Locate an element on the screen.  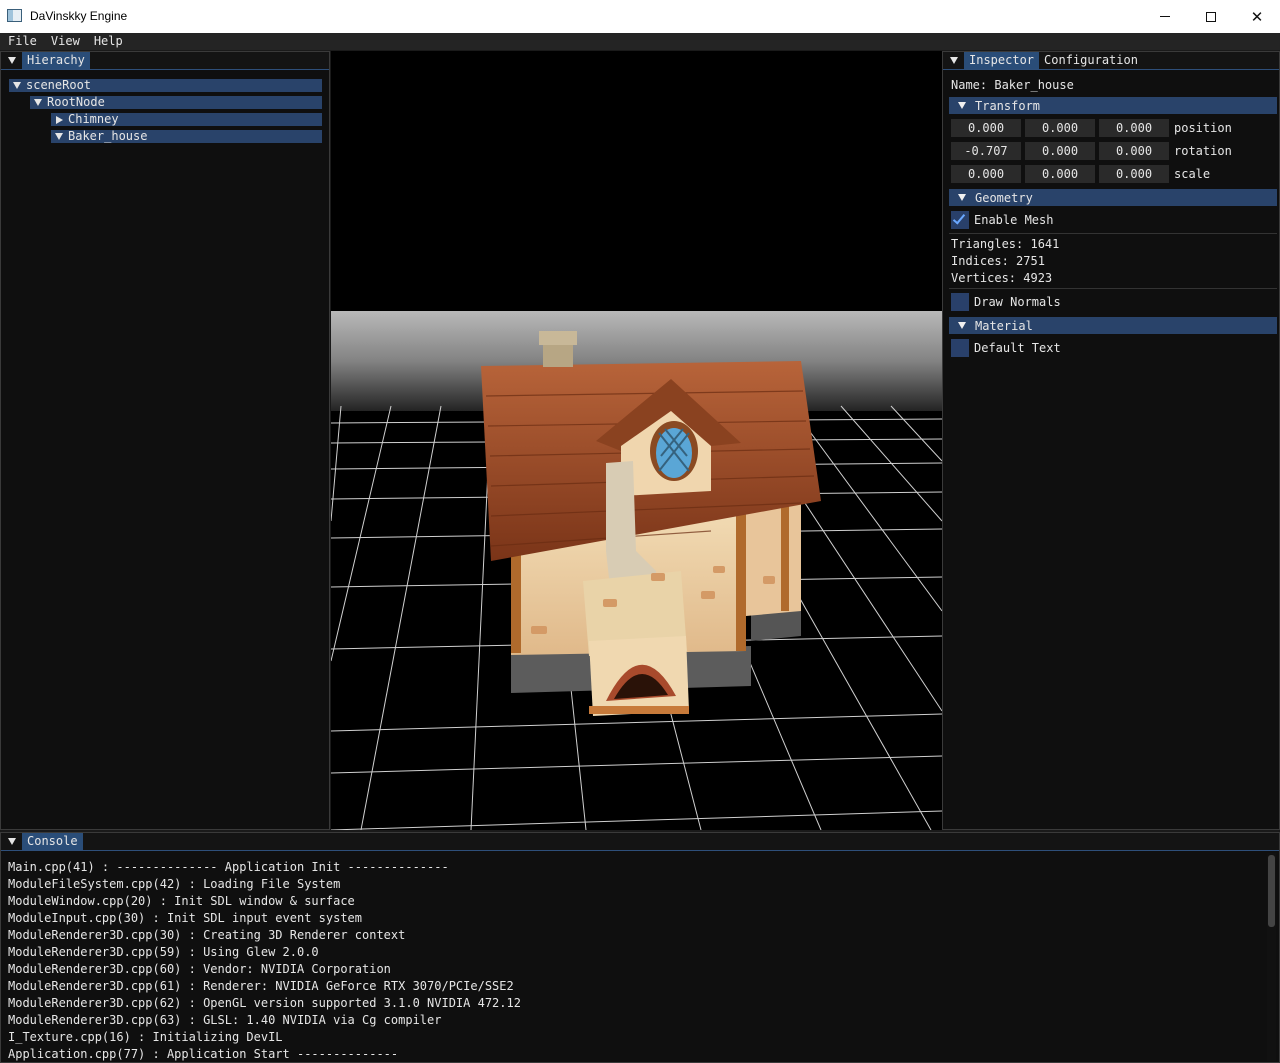
minimize-button is located at coordinates (1165, 16).